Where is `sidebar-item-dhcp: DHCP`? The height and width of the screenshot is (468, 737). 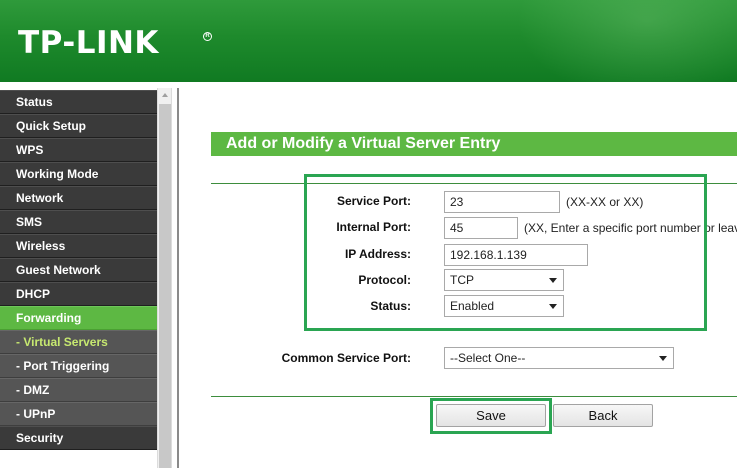
sidebar-item-dhcp: DHCP is located at coordinates (78, 294).